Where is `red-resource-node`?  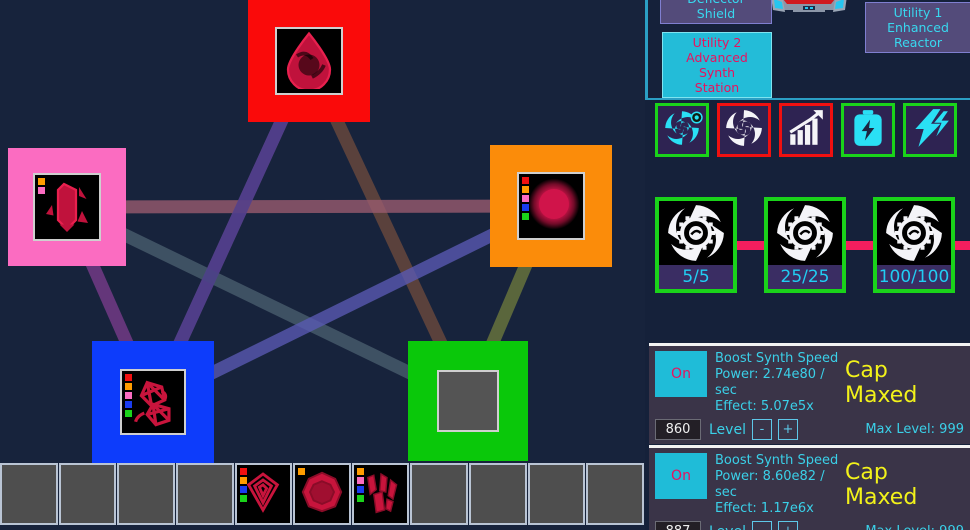 red-resource-node is located at coordinates (309, 61).